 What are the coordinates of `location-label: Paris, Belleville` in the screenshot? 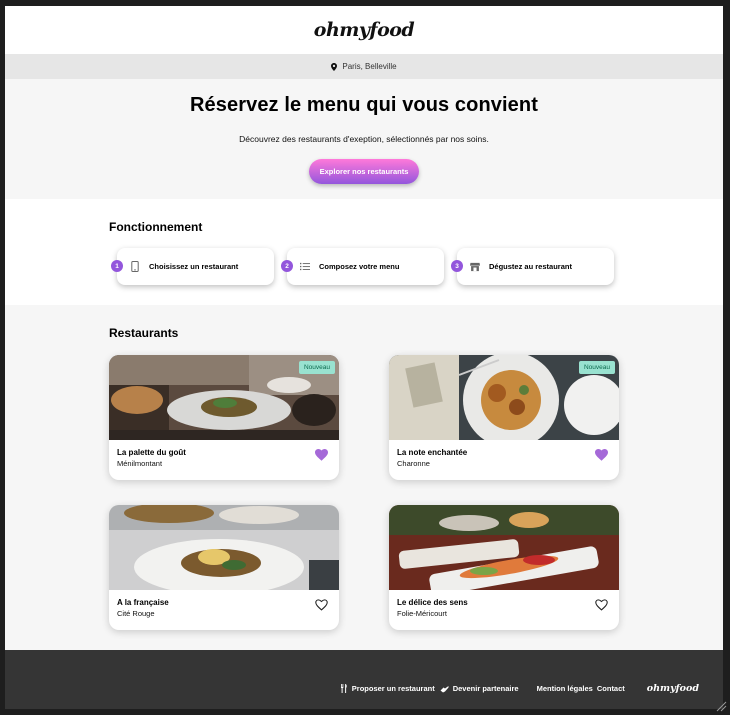 It's located at (369, 66).